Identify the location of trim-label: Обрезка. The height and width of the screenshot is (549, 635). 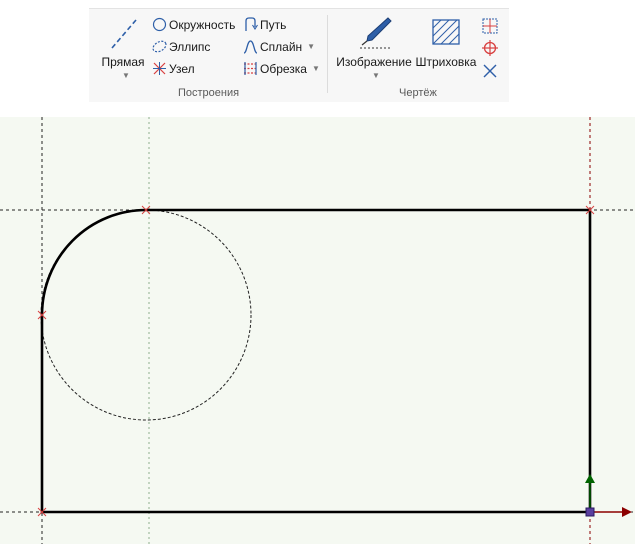
(283, 68).